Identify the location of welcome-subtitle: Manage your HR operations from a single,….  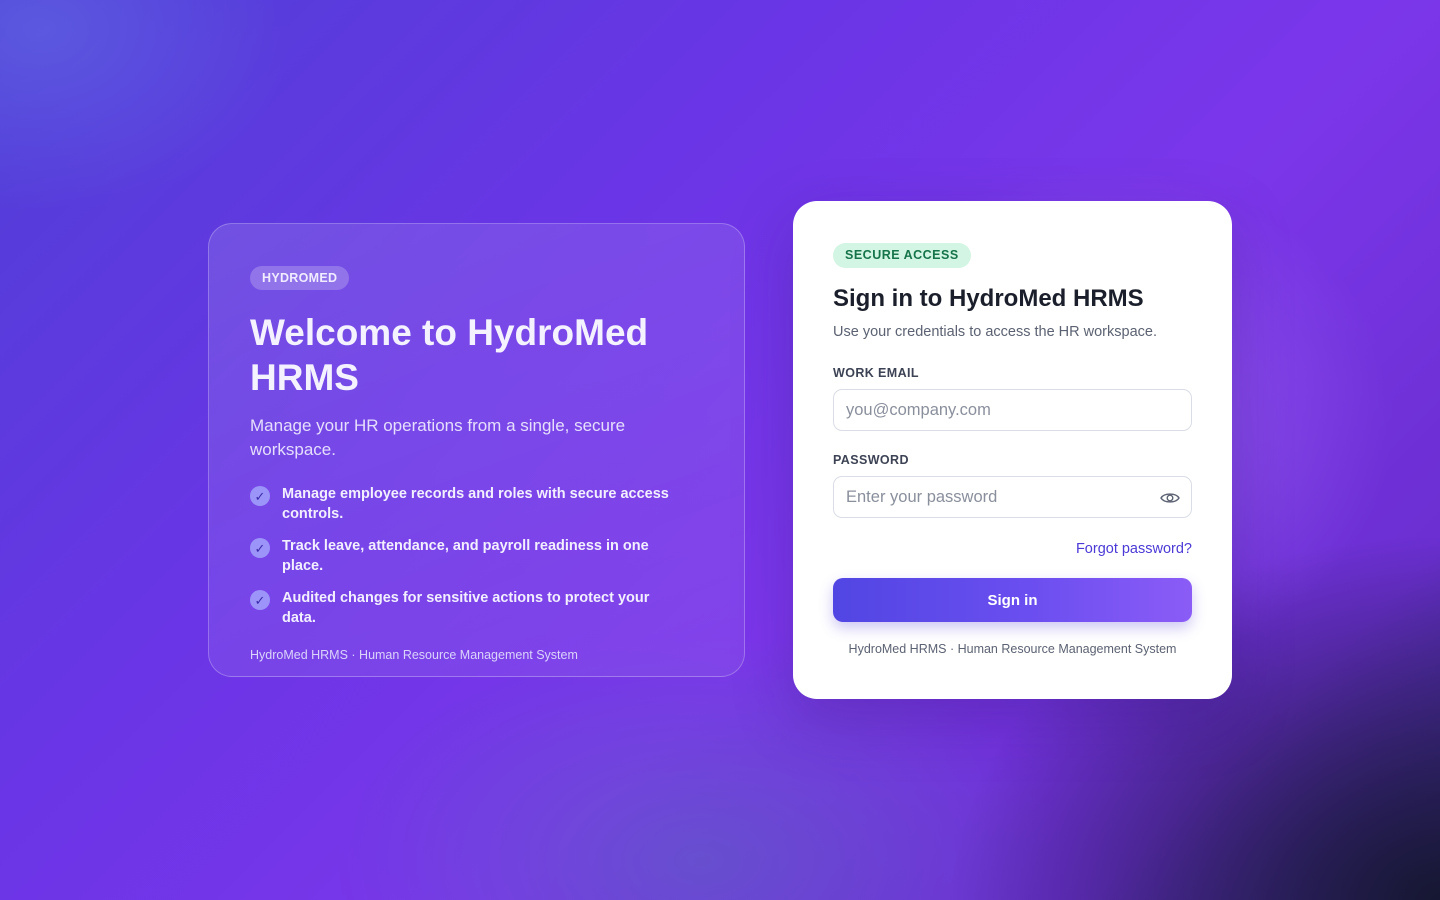
(438, 437).